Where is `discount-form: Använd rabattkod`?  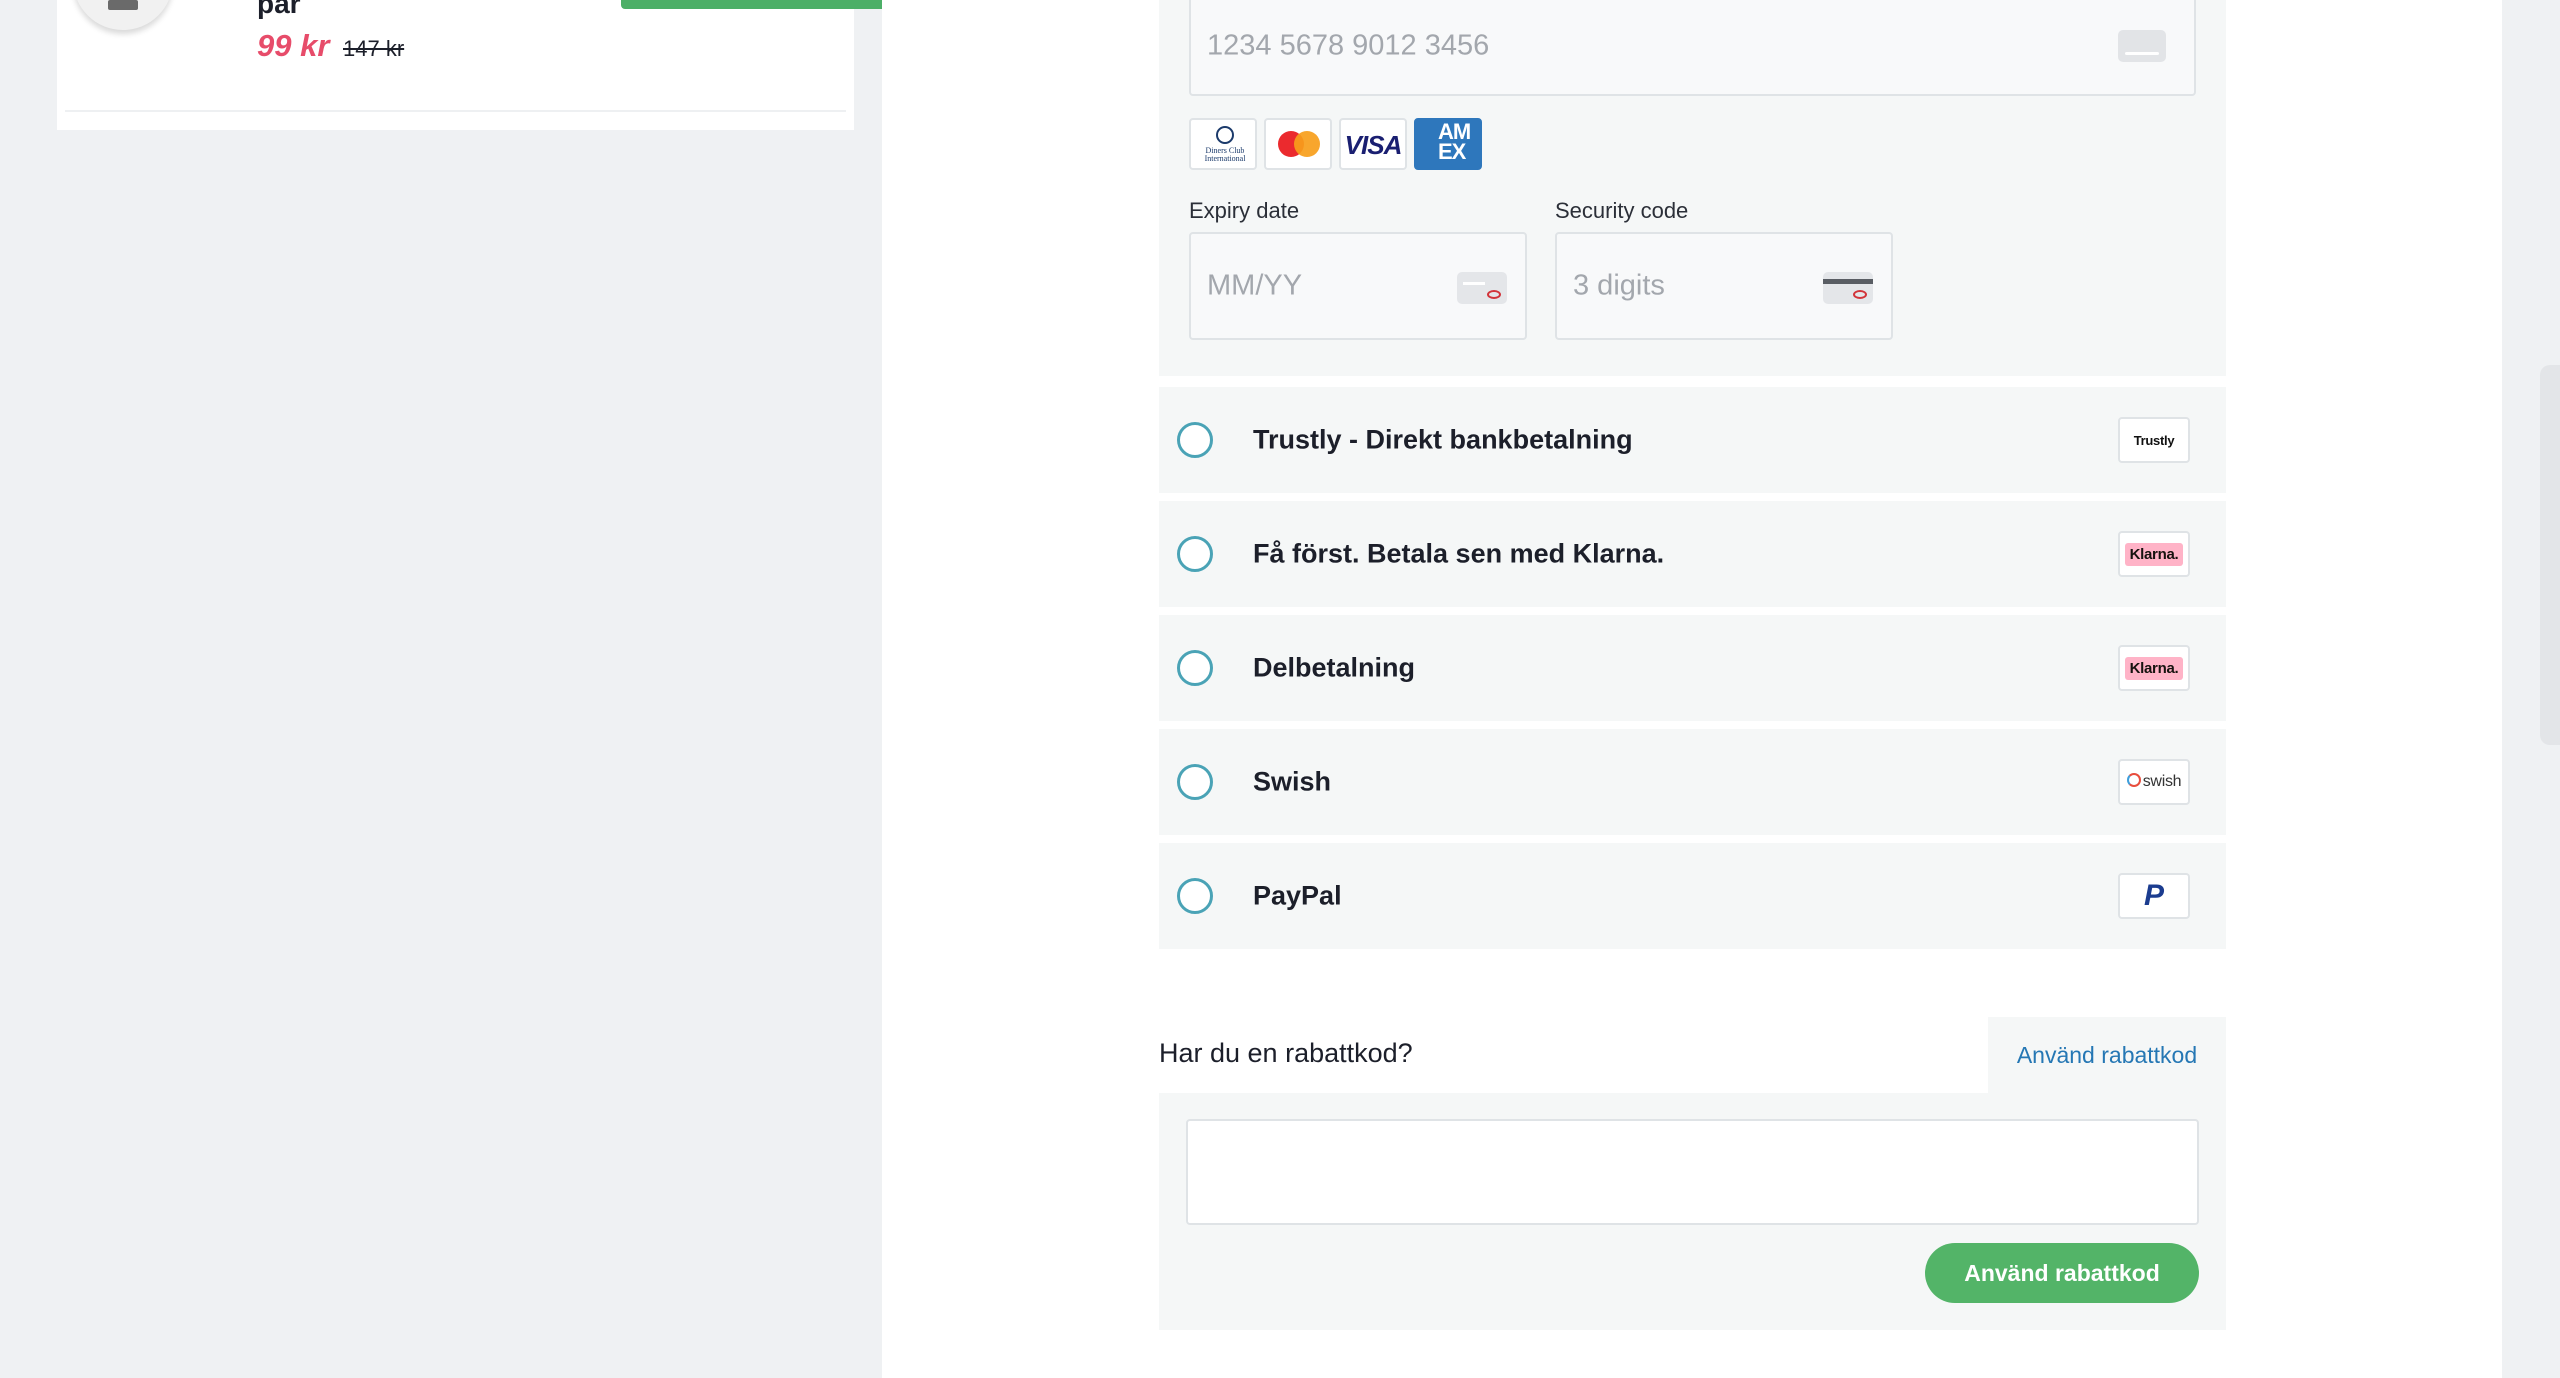 discount-form: Använd rabattkod is located at coordinates (1692, 1211).